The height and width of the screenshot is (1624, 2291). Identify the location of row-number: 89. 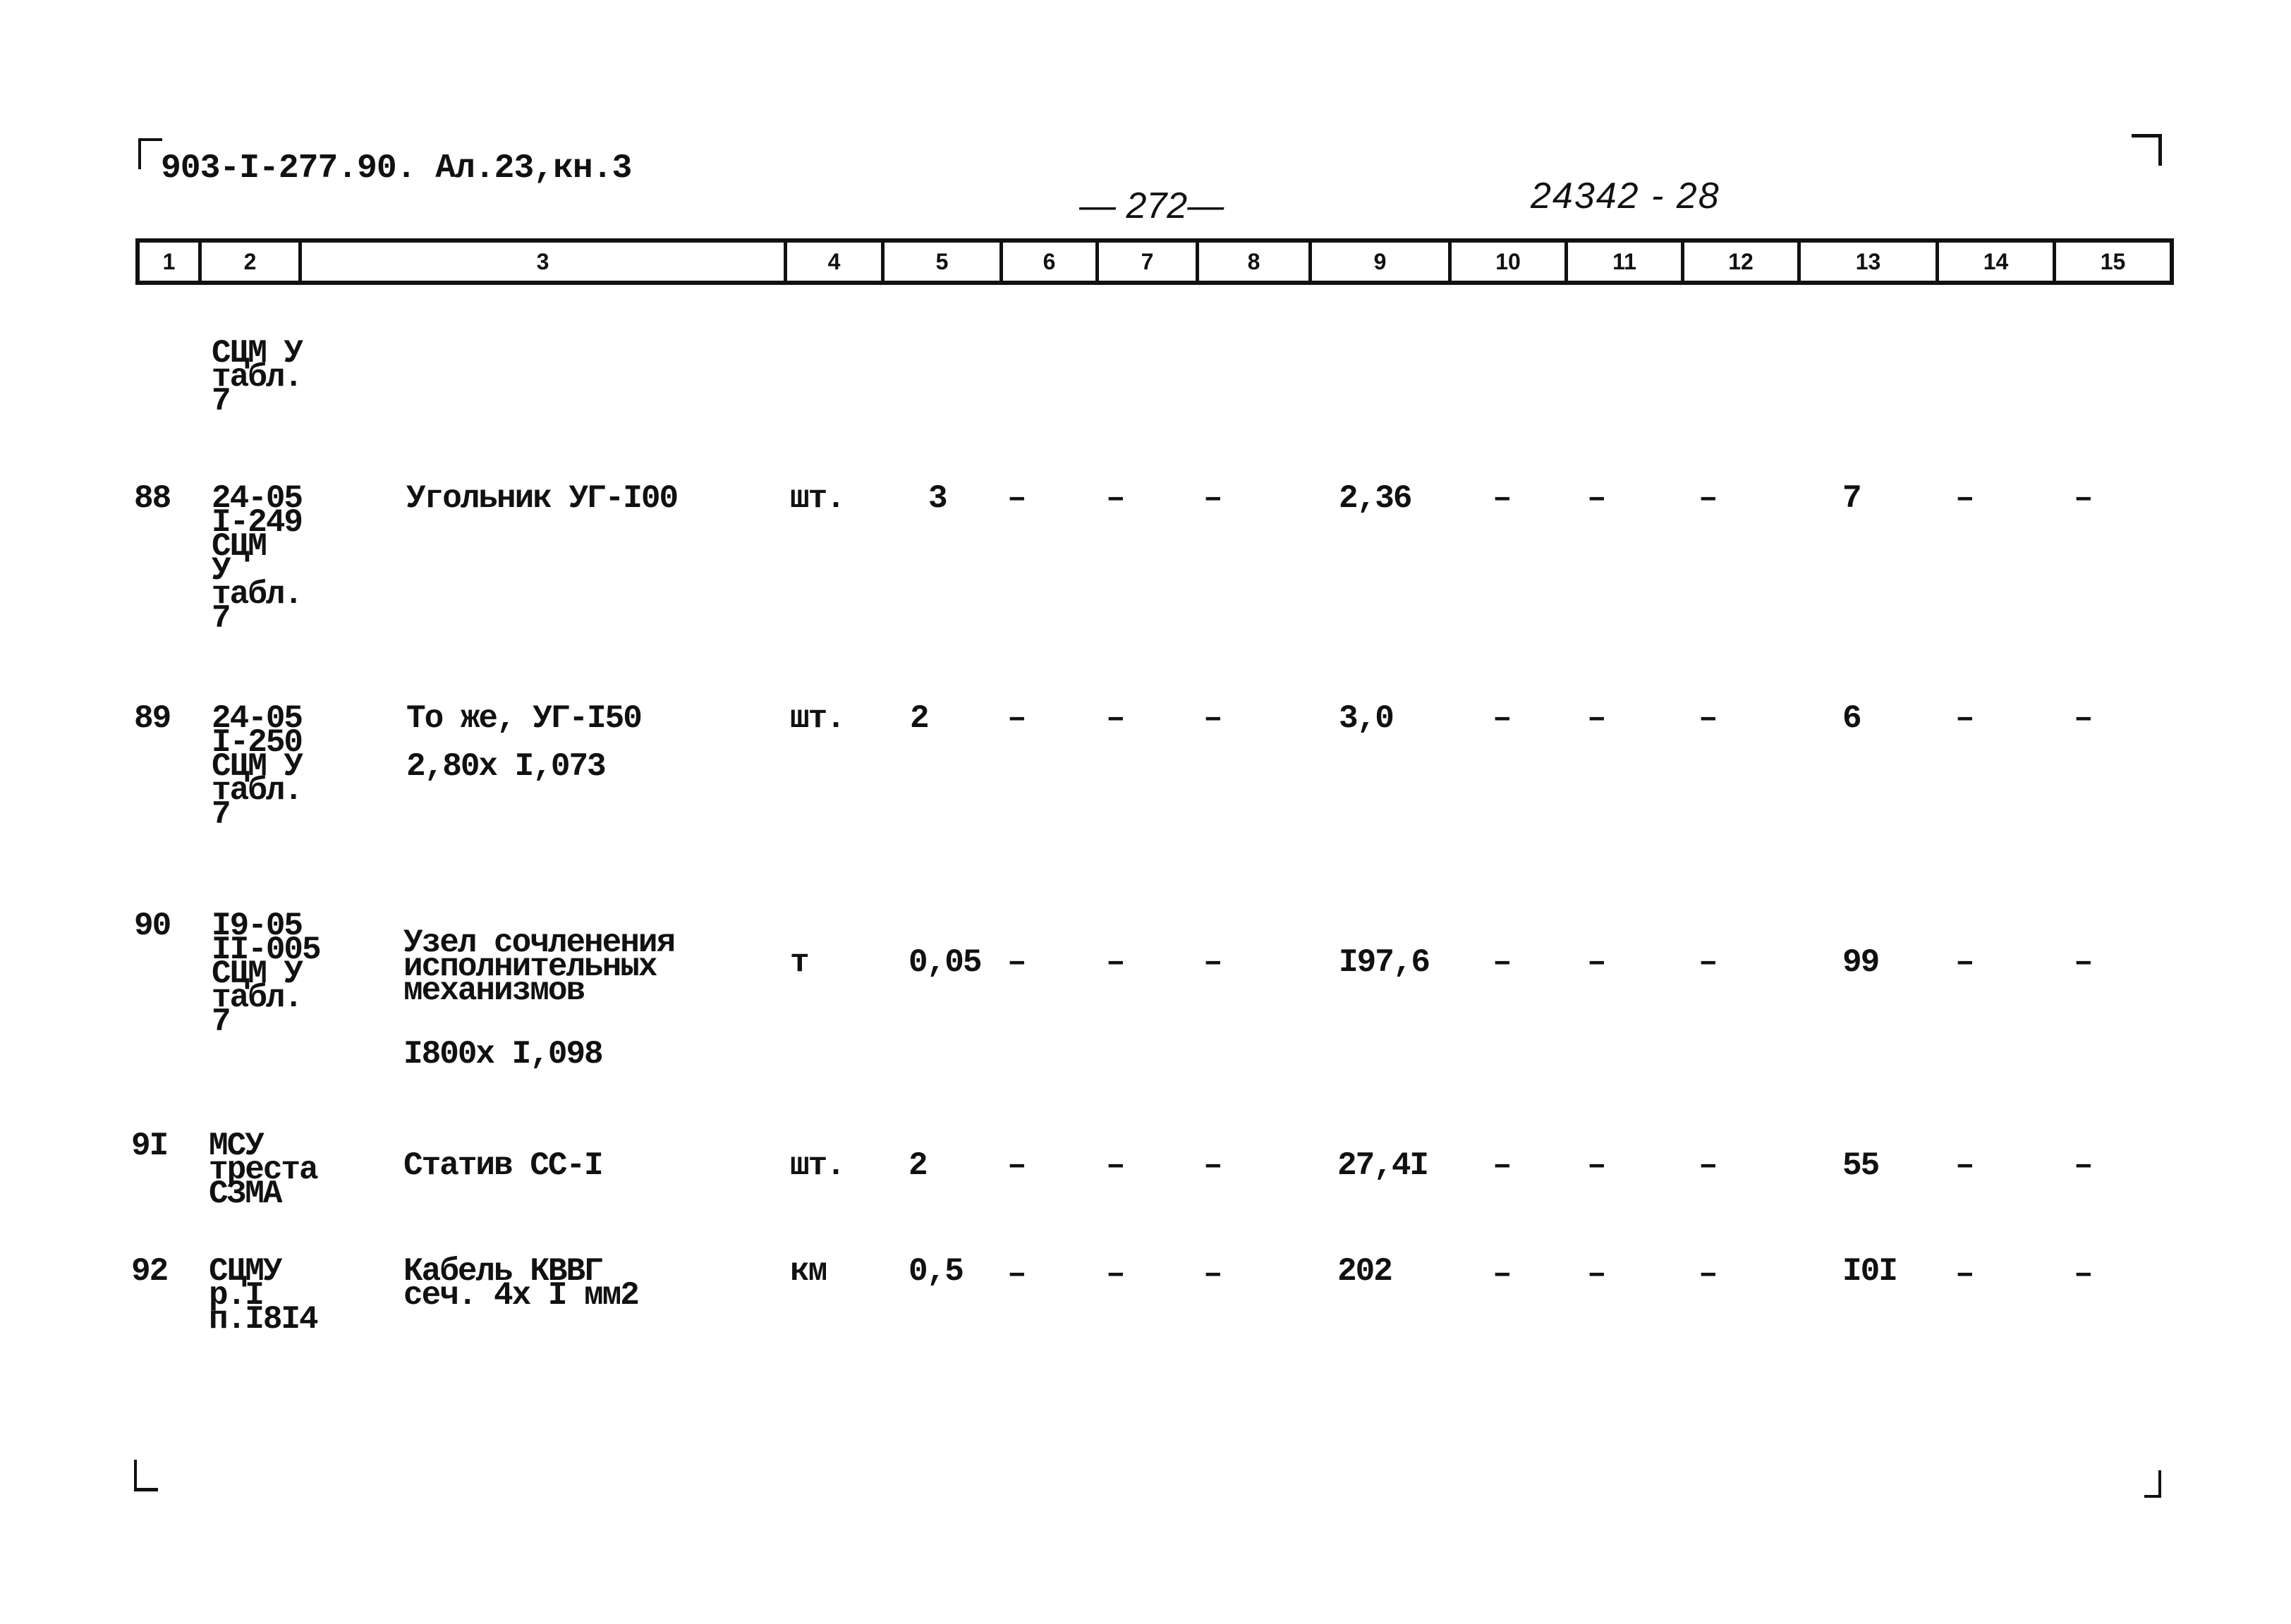
(152, 718).